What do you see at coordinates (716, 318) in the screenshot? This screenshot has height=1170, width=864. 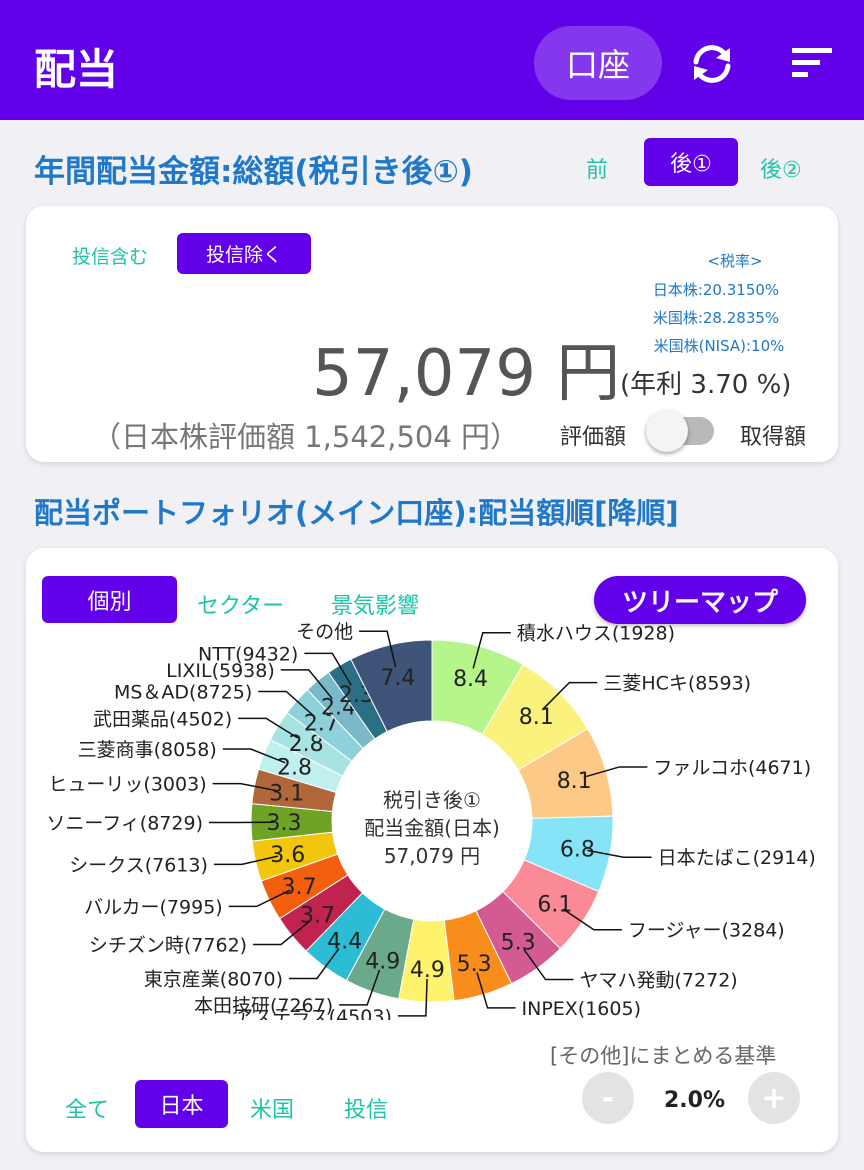 I see `tax-rate-us: 米国株:28.2835%` at bounding box center [716, 318].